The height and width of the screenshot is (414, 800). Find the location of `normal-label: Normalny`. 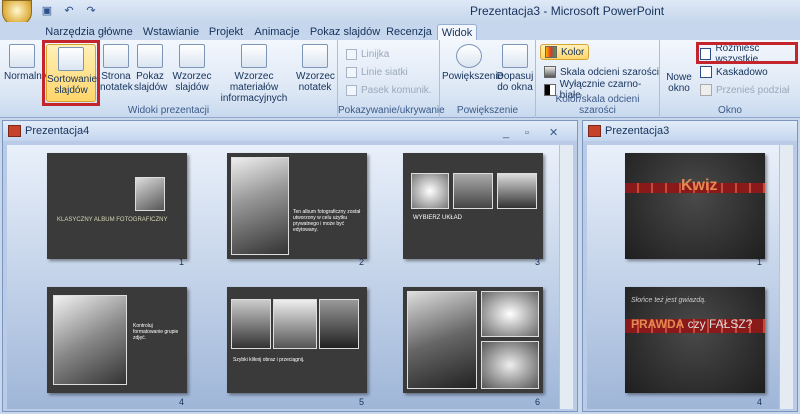

normal-label: Normalny is located at coordinates (25, 76).